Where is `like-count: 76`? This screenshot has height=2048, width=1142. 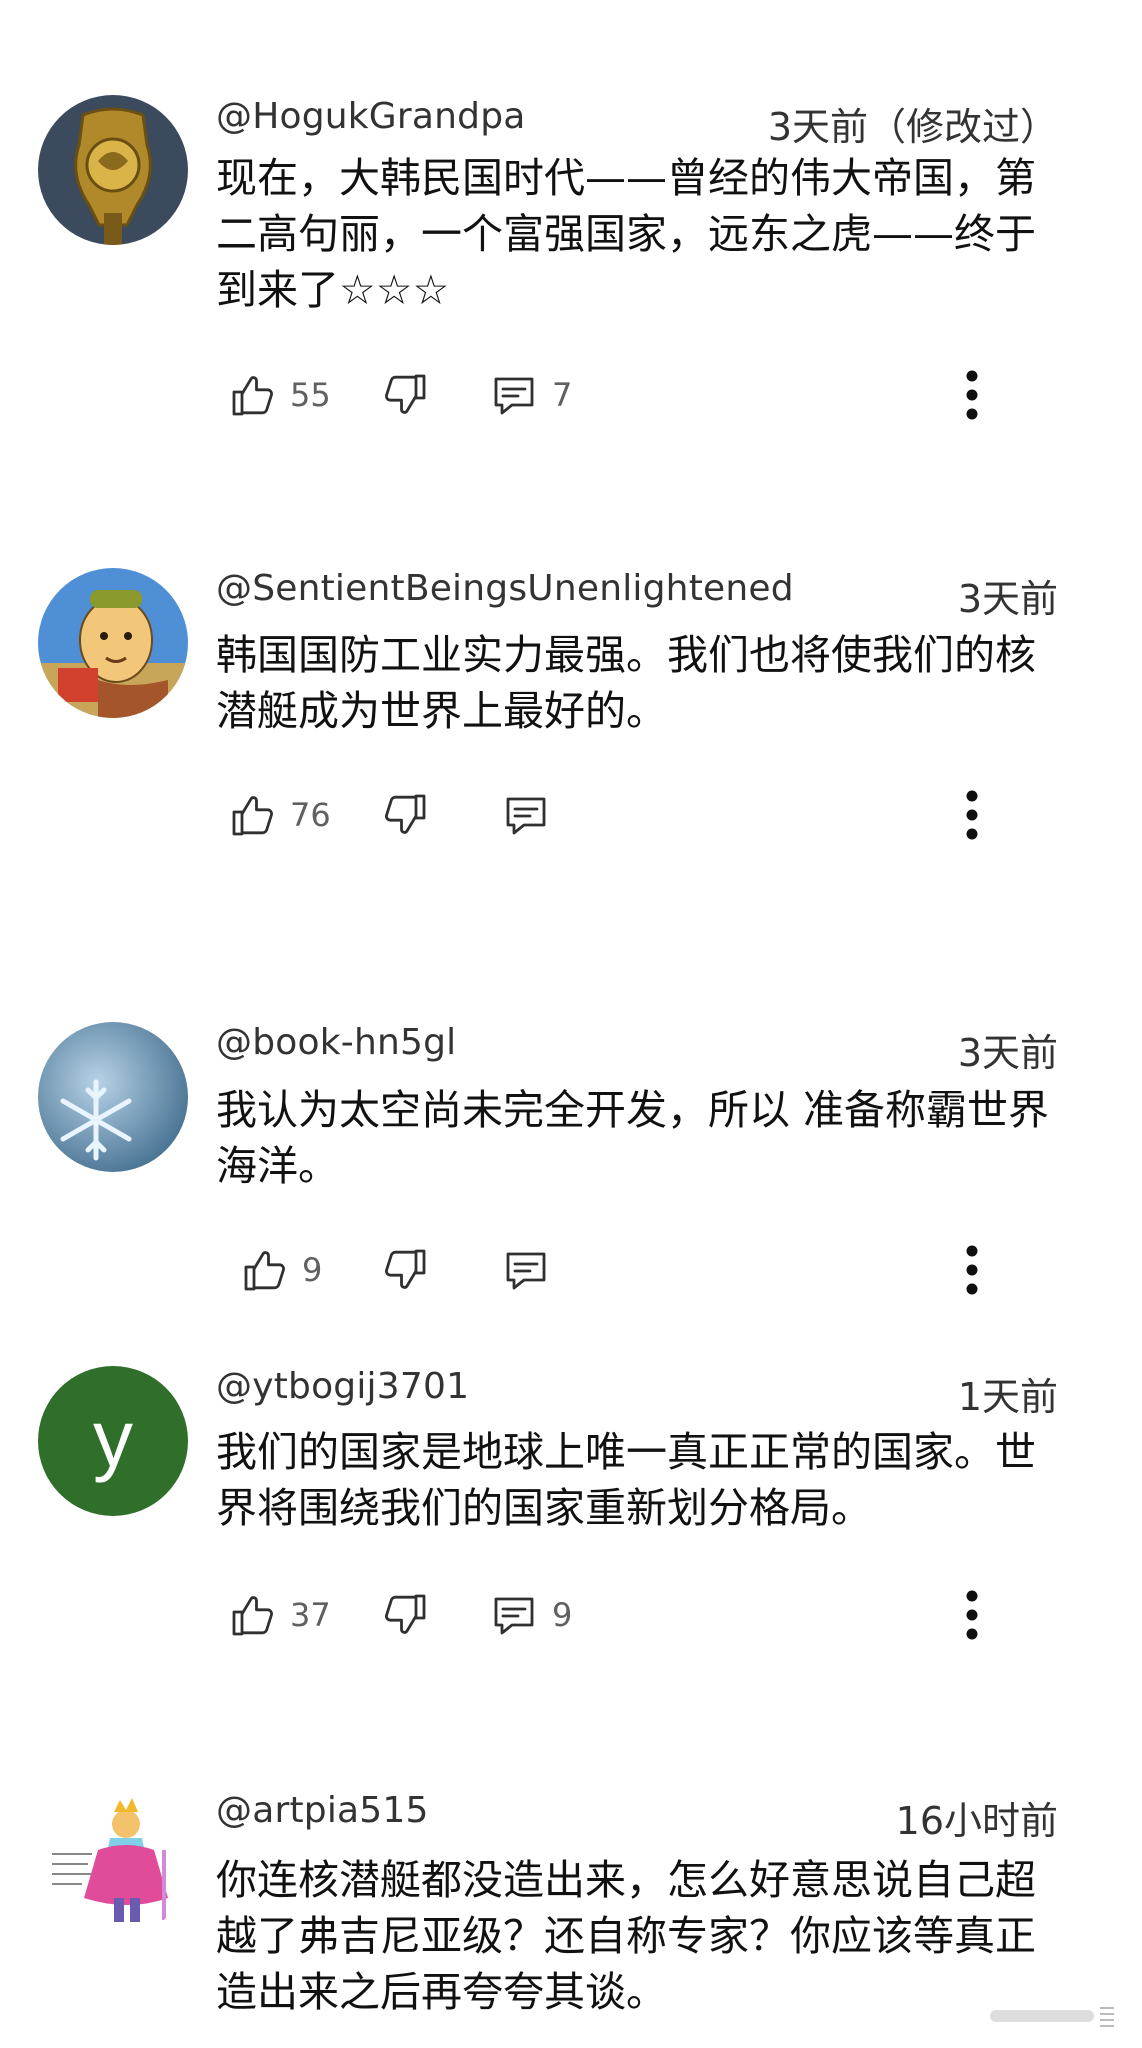
like-count: 76 is located at coordinates (310, 815).